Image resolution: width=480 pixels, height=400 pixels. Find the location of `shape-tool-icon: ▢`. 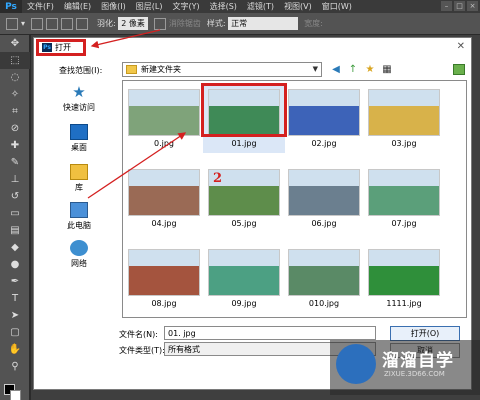

shape-tool-icon: ▢ is located at coordinates (15, 332).